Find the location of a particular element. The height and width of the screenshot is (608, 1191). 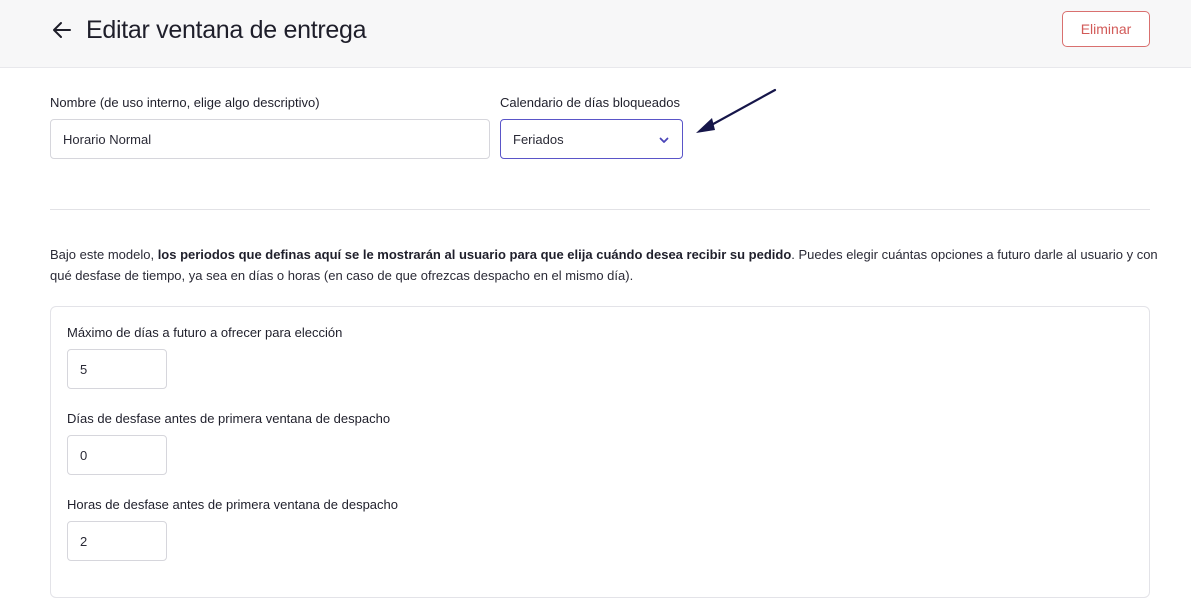

section-divider is located at coordinates (600, 209).